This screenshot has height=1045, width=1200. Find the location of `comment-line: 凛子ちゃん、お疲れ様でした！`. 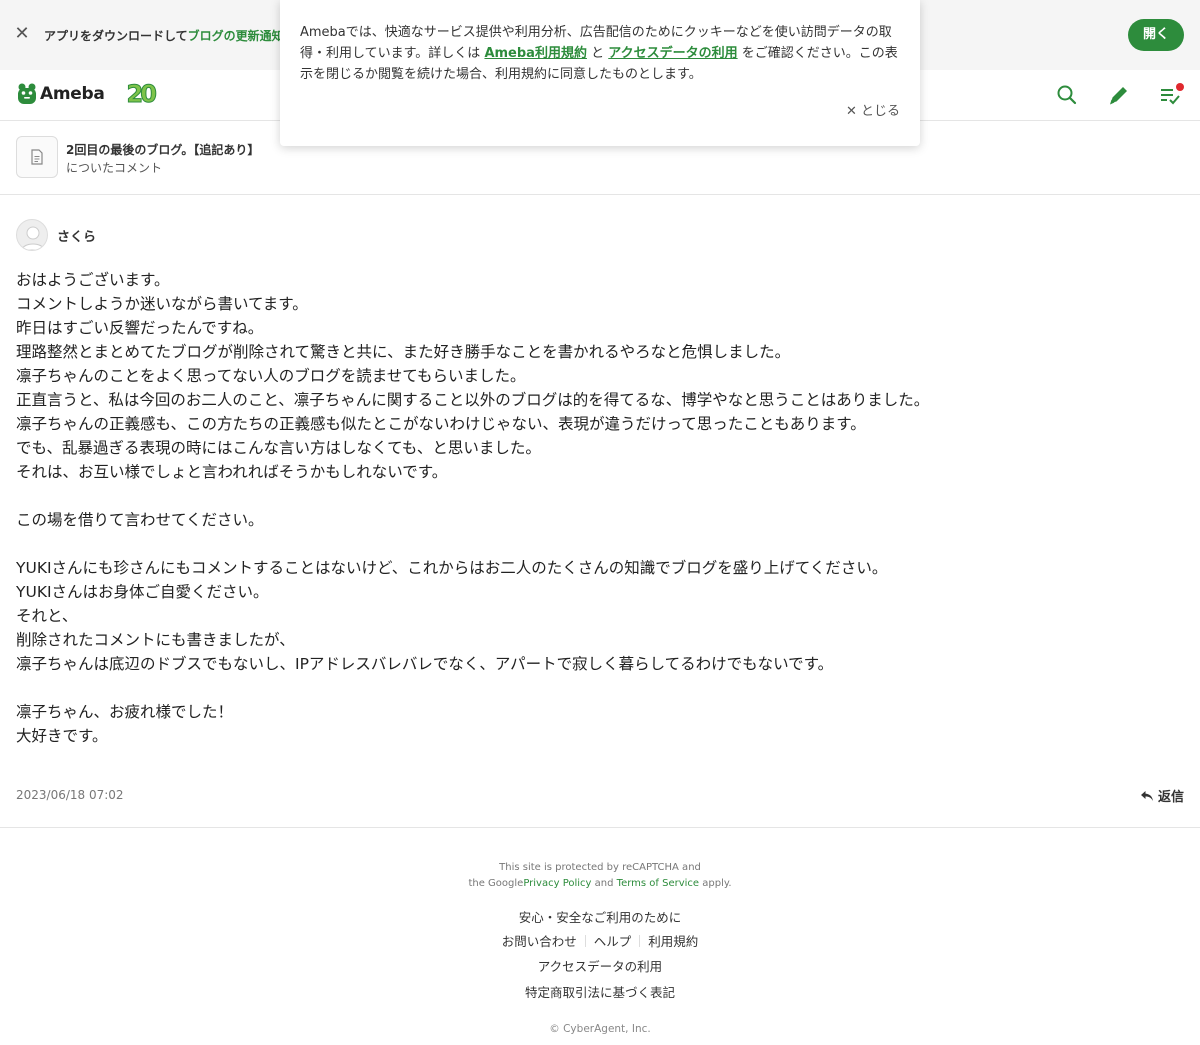

comment-line: 凛子ちゃん、お疲れ様でした！ is located at coordinates (125, 712).